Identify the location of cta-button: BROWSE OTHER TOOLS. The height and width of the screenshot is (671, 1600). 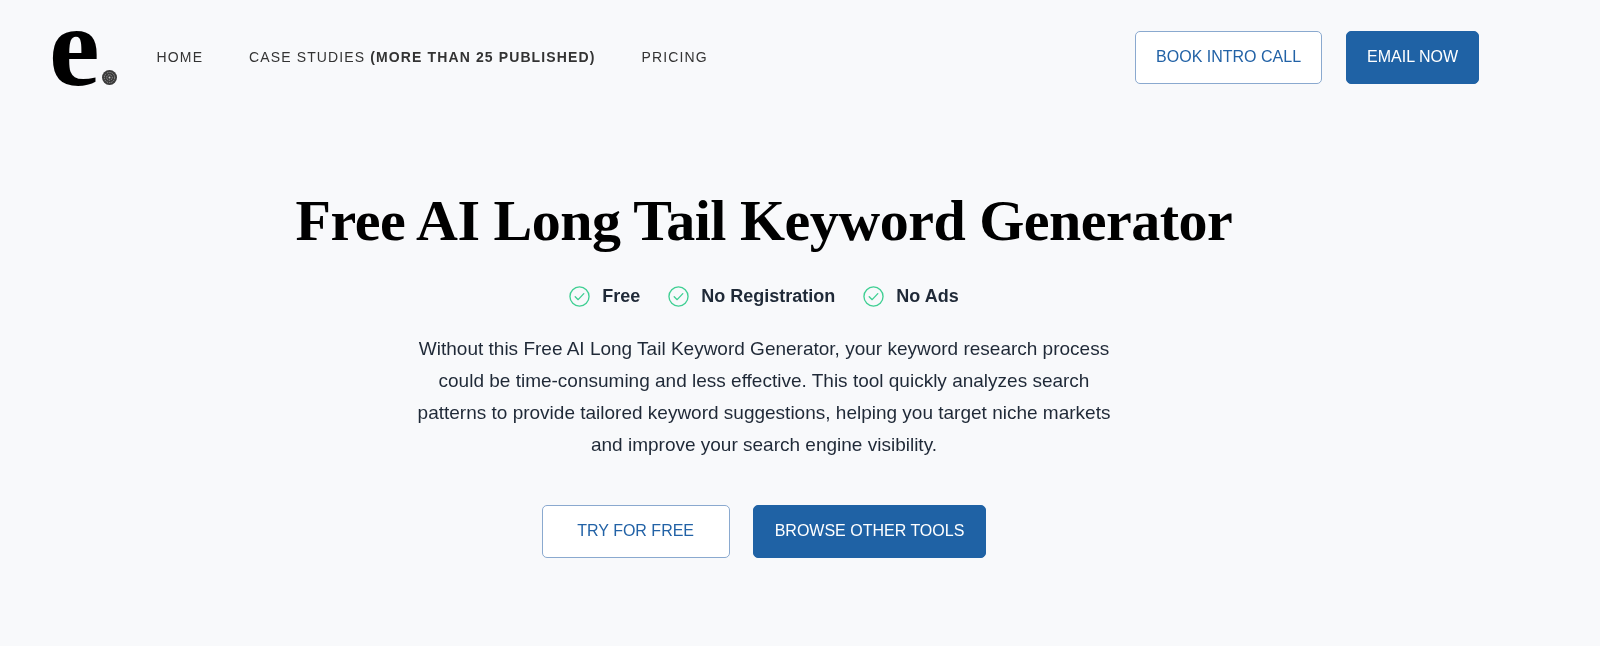
(869, 531).